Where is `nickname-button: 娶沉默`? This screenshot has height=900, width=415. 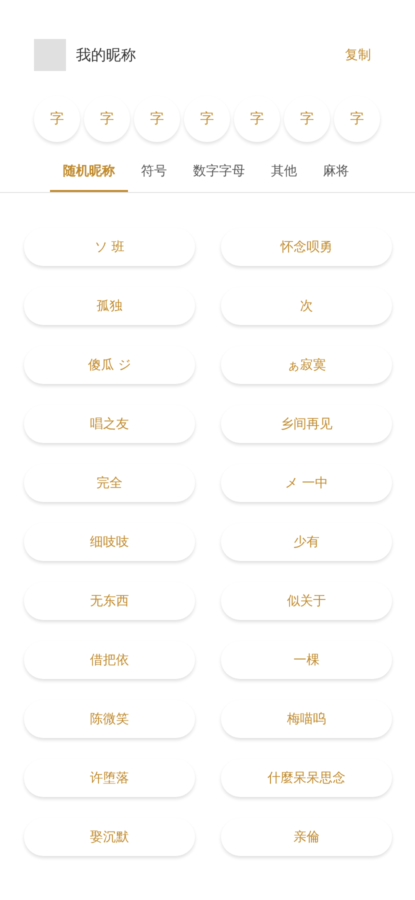
nickname-button: 娶沉默 is located at coordinates (109, 837).